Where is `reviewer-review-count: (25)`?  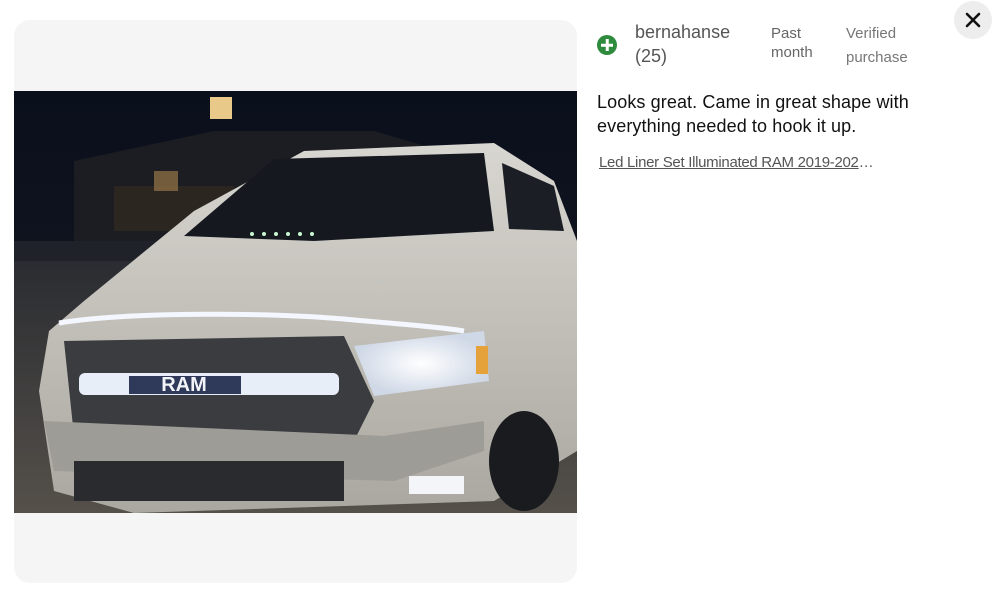
reviewer-review-count: (25) is located at coordinates (651, 56).